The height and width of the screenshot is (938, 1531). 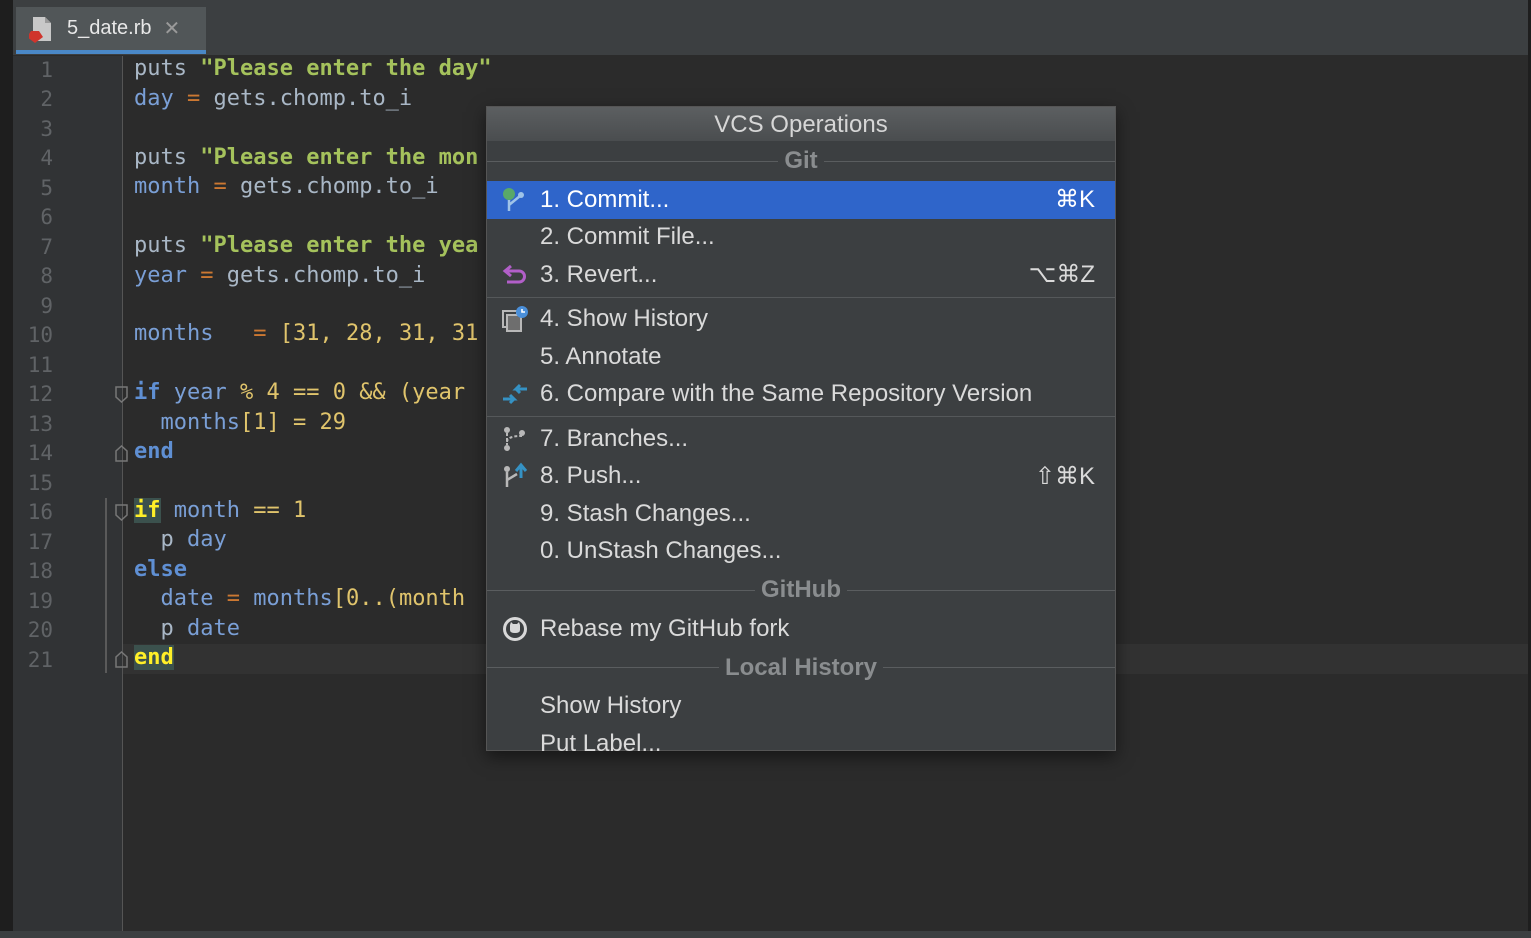 What do you see at coordinates (665, 628) in the screenshot?
I see `menu-item-label: Rebase my GitHub fork` at bounding box center [665, 628].